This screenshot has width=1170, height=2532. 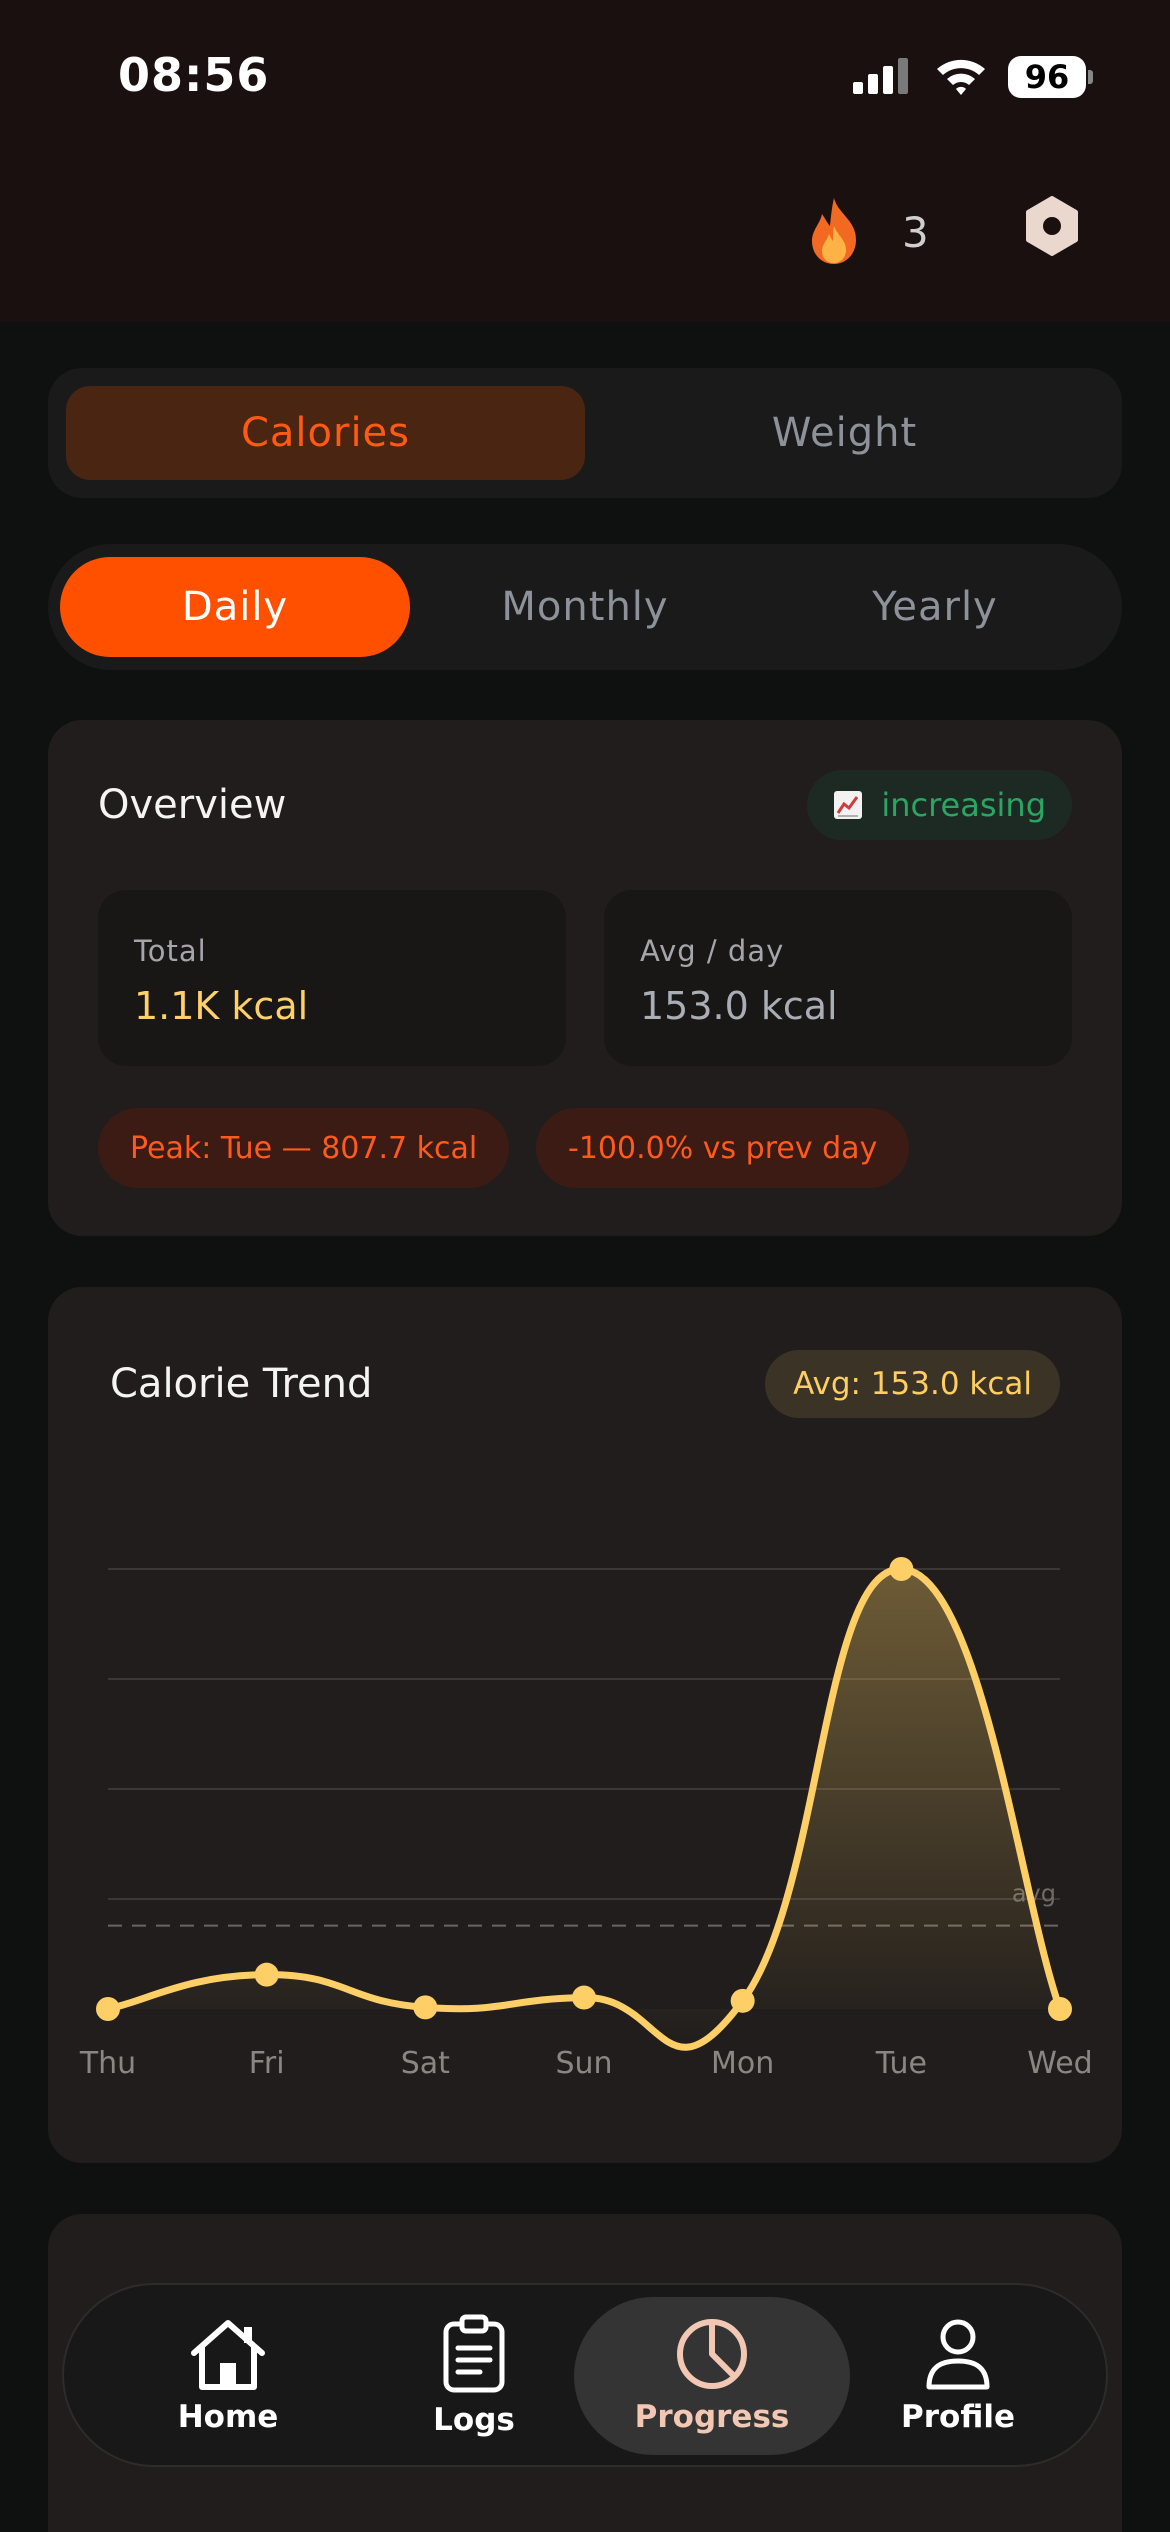 What do you see at coordinates (912, 1384) in the screenshot?
I see `avg-badge: Avg: 153.0 kcal` at bounding box center [912, 1384].